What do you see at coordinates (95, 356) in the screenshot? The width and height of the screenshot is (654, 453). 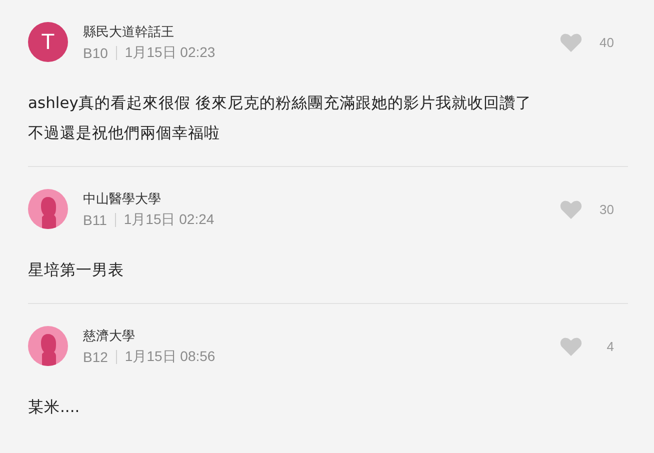 I see `floor-number: B12` at bounding box center [95, 356].